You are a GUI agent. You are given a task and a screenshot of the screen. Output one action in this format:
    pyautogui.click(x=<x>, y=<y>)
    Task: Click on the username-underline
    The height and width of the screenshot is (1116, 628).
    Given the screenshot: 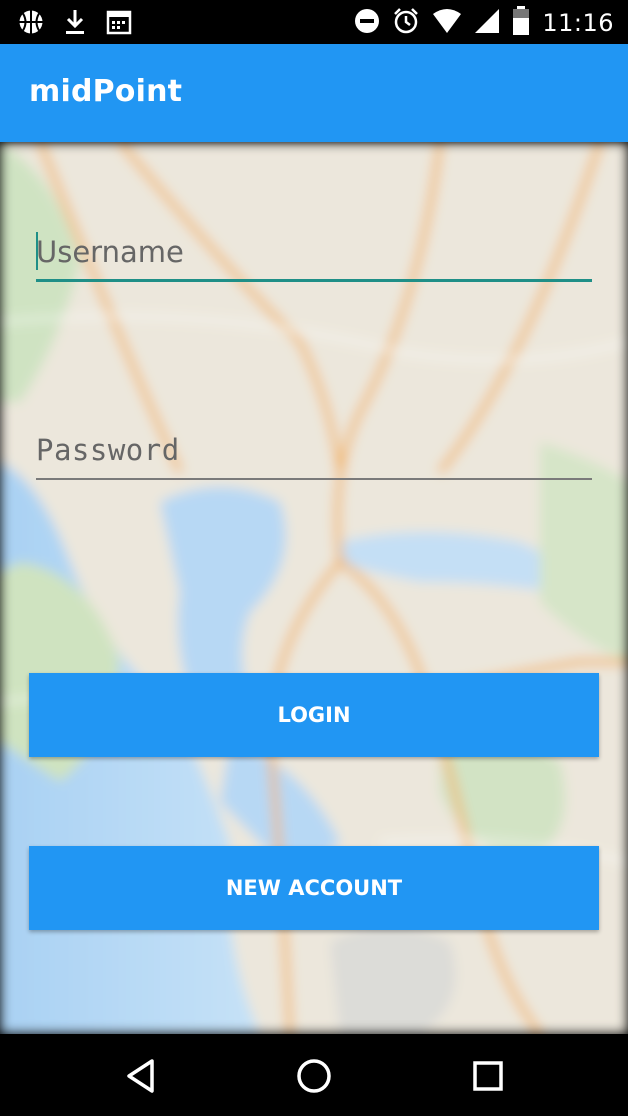 What is the action you would take?
    pyautogui.click(x=314, y=280)
    